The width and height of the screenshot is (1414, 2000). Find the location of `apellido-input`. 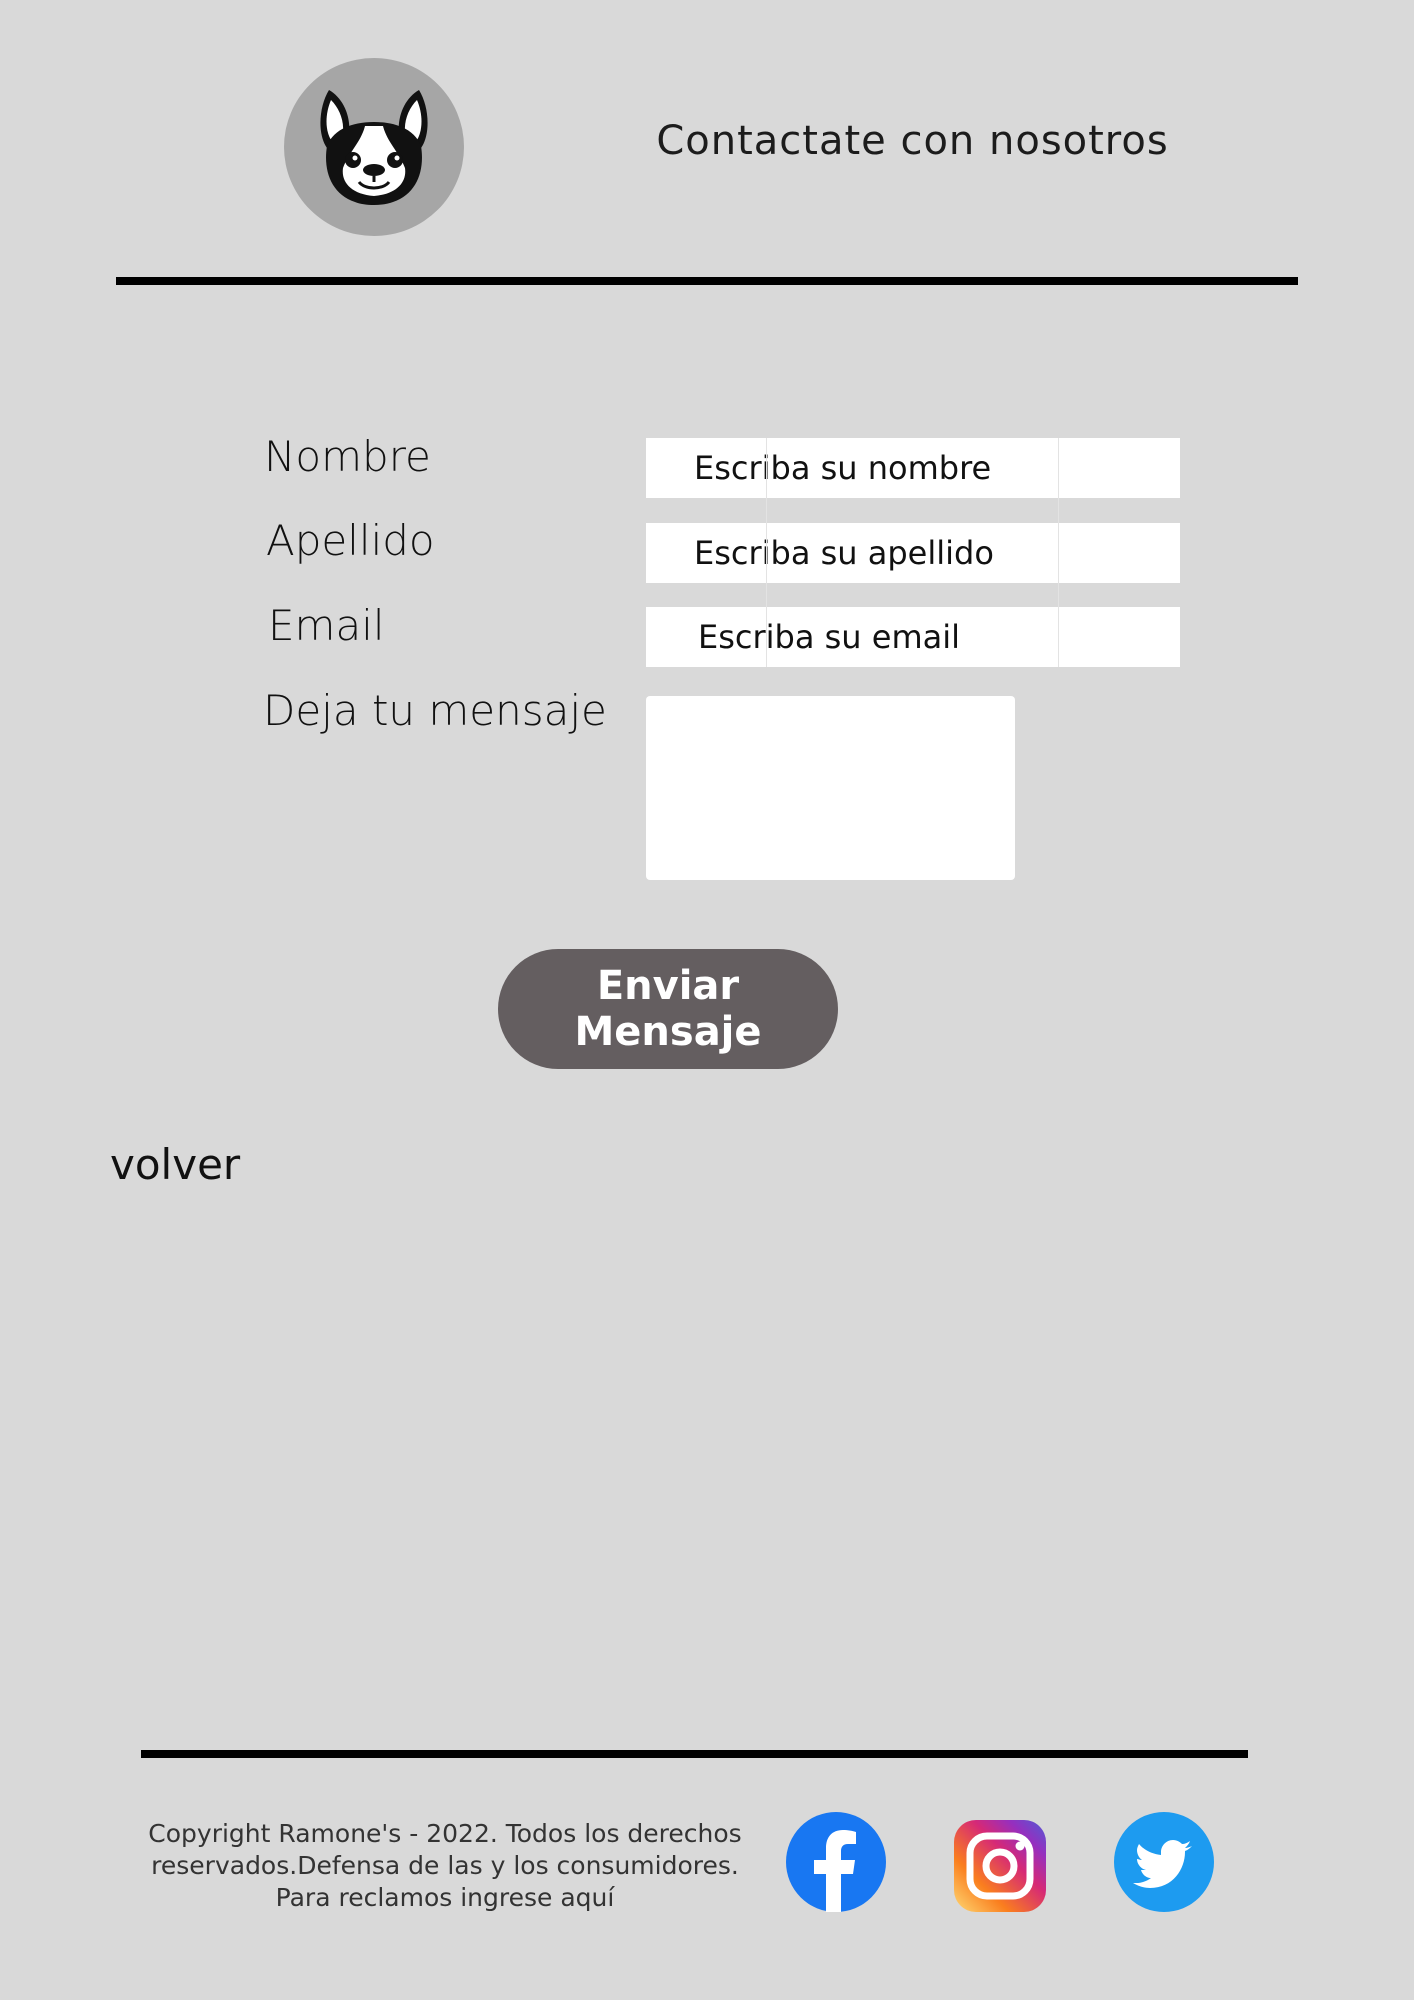

apellido-input is located at coordinates (913, 553).